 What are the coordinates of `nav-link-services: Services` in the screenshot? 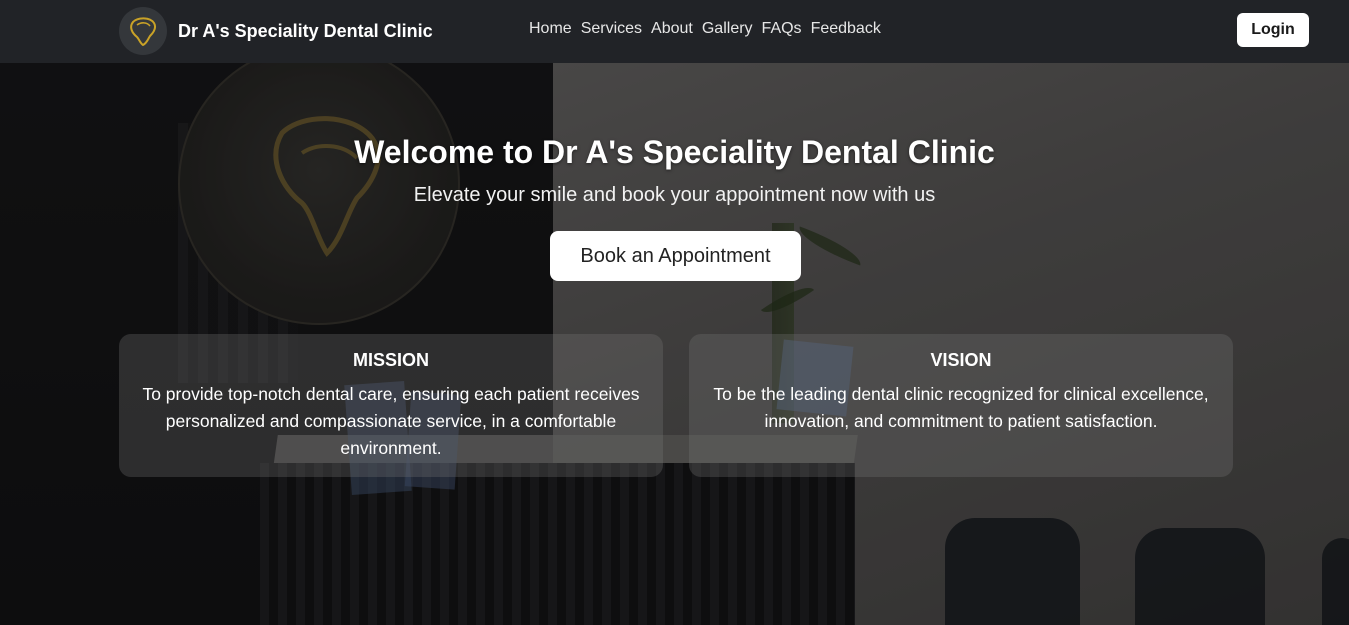 It's located at (611, 29).